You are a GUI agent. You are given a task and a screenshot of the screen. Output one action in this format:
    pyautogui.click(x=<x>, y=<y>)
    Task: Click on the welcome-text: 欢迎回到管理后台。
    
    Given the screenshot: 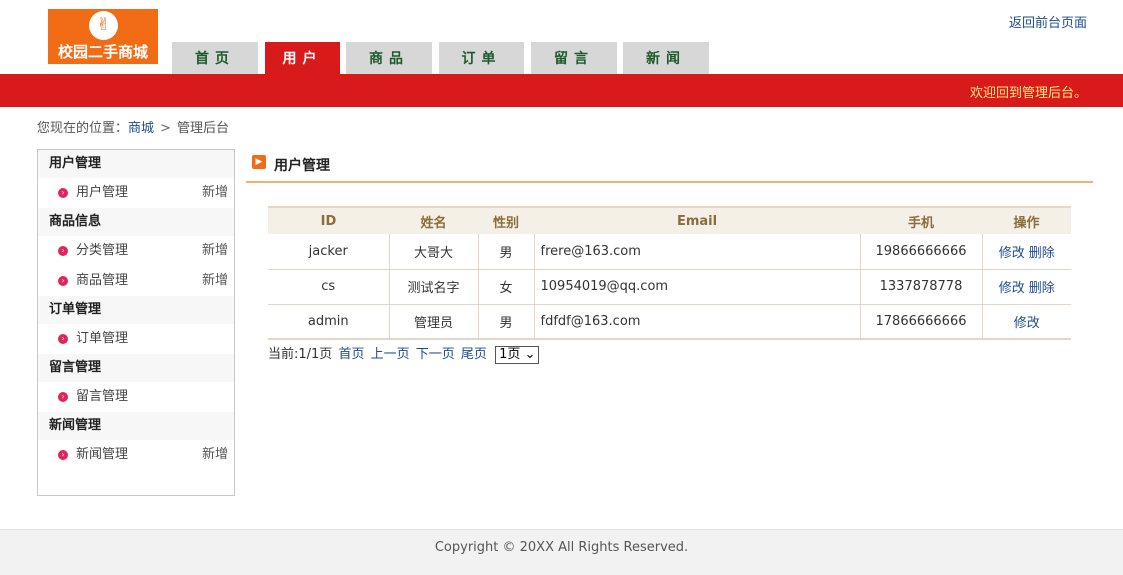 What is the action you would take?
    pyautogui.click(x=1028, y=93)
    